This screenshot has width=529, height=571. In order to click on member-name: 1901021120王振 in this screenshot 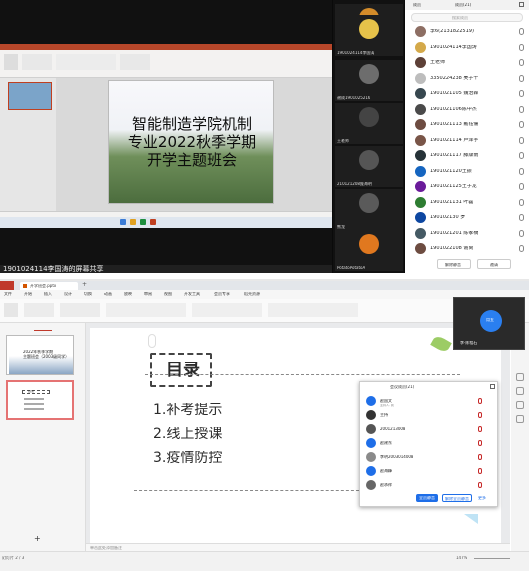, I will do `click(451, 171)`.